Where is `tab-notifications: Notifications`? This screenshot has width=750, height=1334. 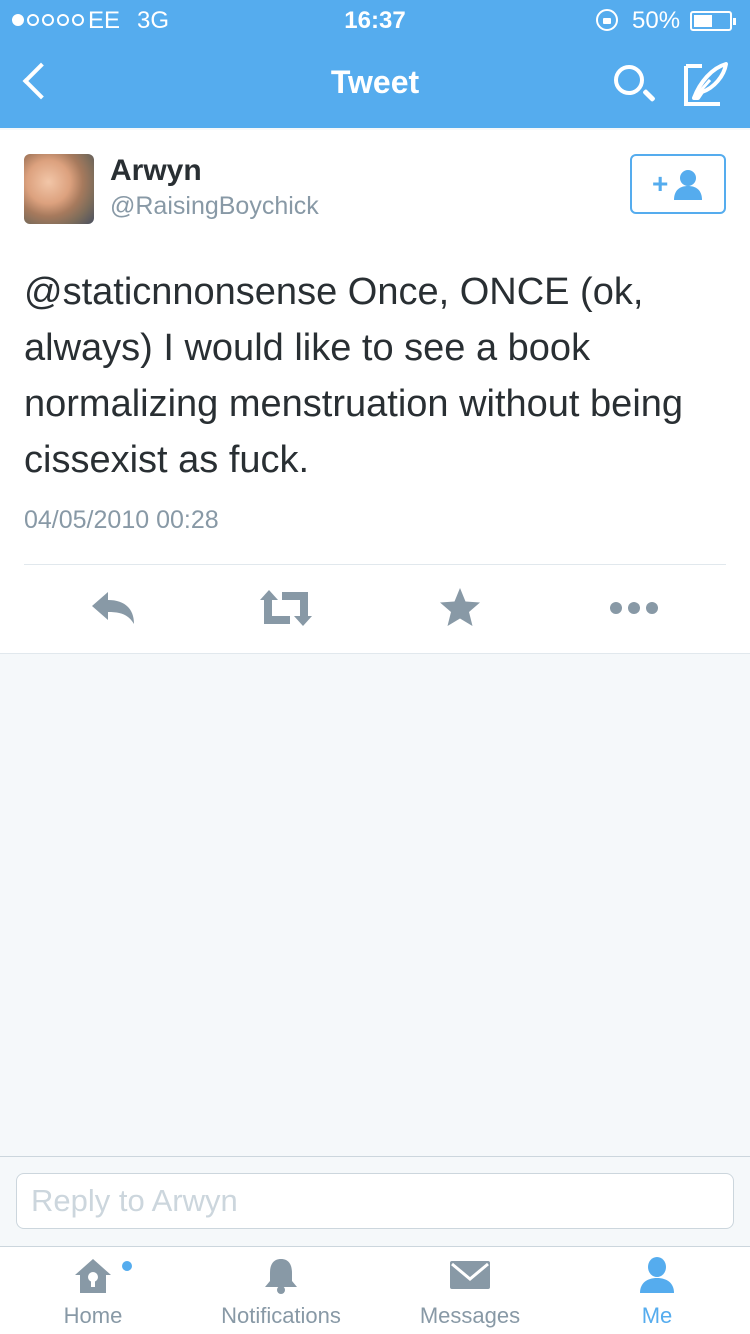 tab-notifications: Notifications is located at coordinates (281, 1290).